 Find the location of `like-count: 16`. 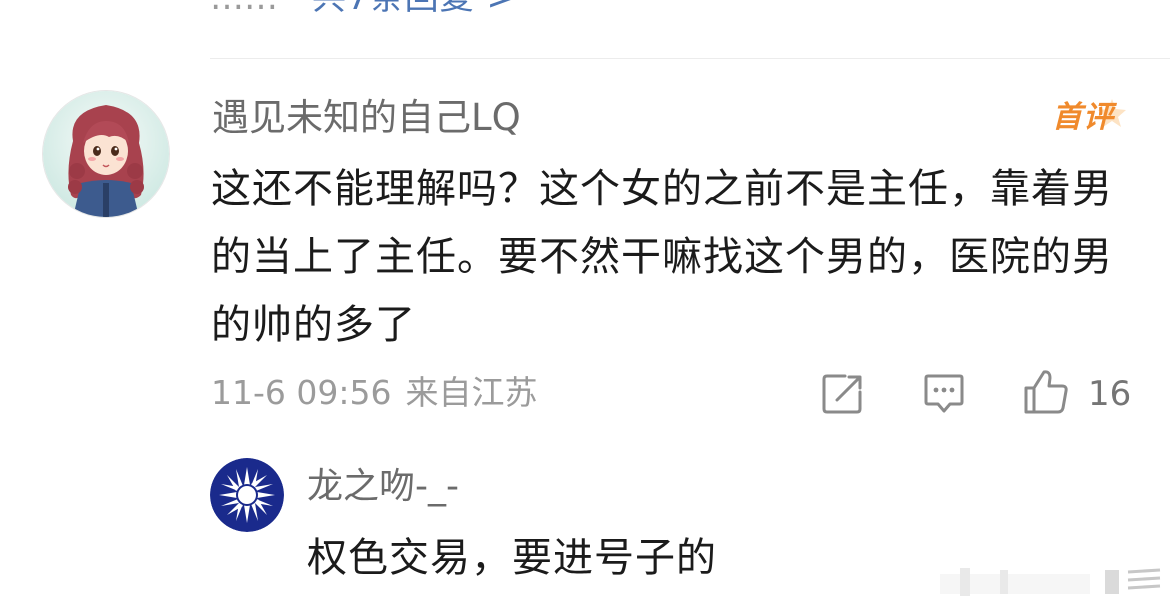

like-count: 16 is located at coordinates (1110, 394).